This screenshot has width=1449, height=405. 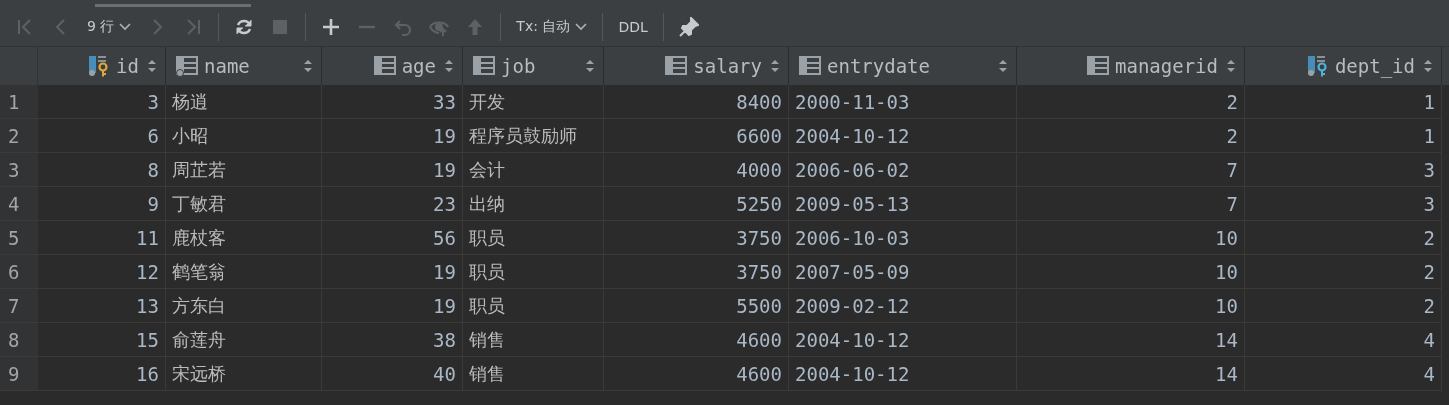 What do you see at coordinates (244, 136) in the screenshot?
I see `table-cell: 小昭` at bounding box center [244, 136].